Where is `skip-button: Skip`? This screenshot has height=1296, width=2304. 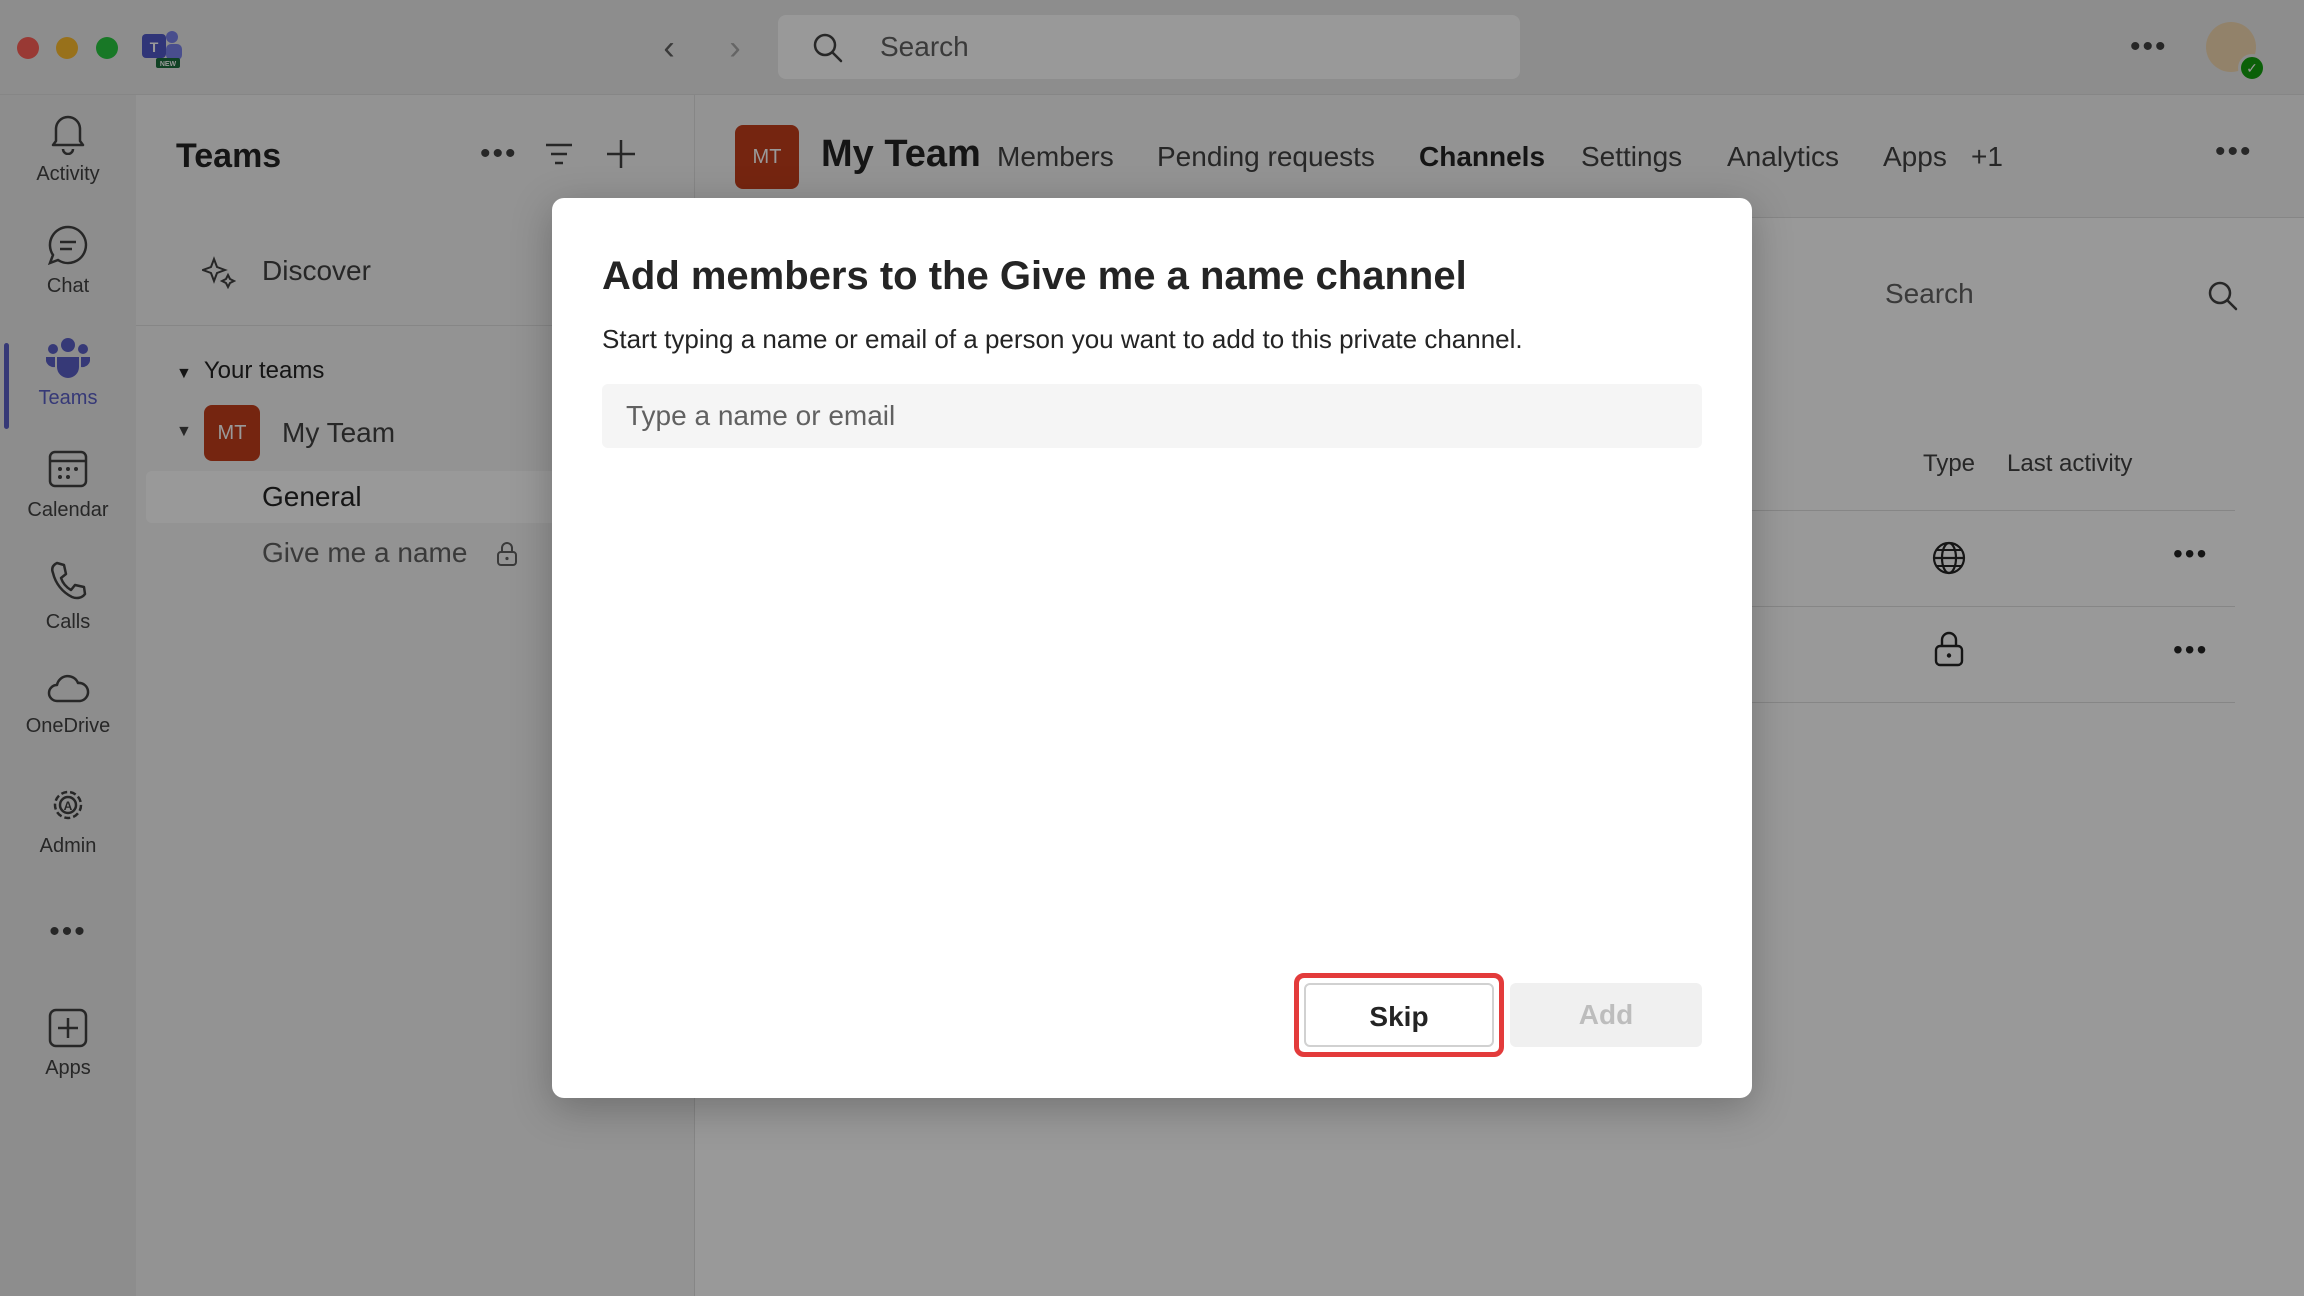 skip-button: Skip is located at coordinates (1399, 1015).